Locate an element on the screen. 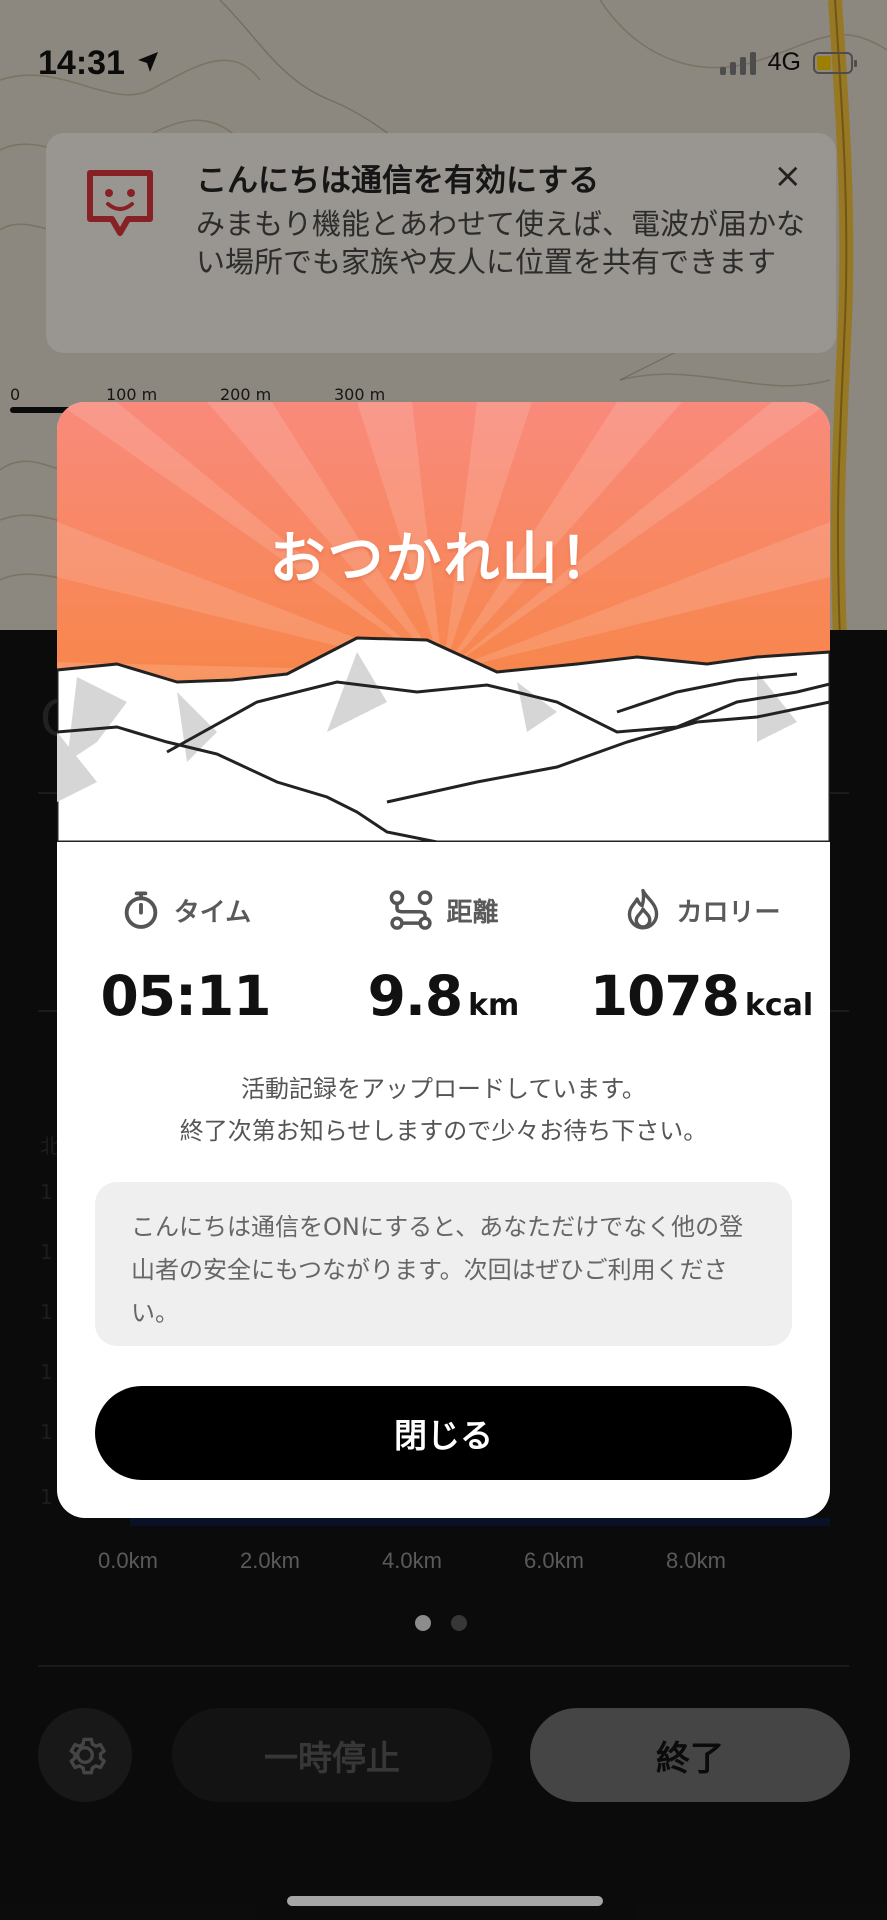  stat-distance-unit: km is located at coordinates (494, 1005).